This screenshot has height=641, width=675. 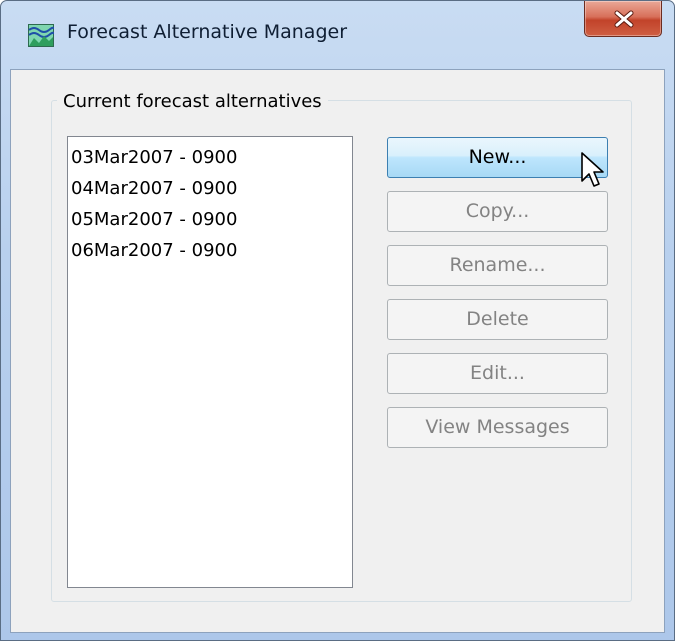 I want to click on mouse-pointer-icon, so click(x=592, y=169).